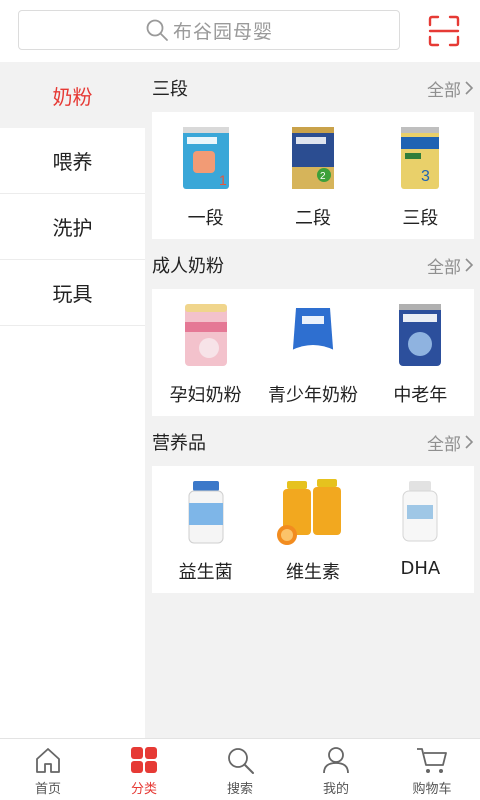 This screenshot has width=480, height=800. I want to click on section-title: 成人奶粉, so click(188, 266).